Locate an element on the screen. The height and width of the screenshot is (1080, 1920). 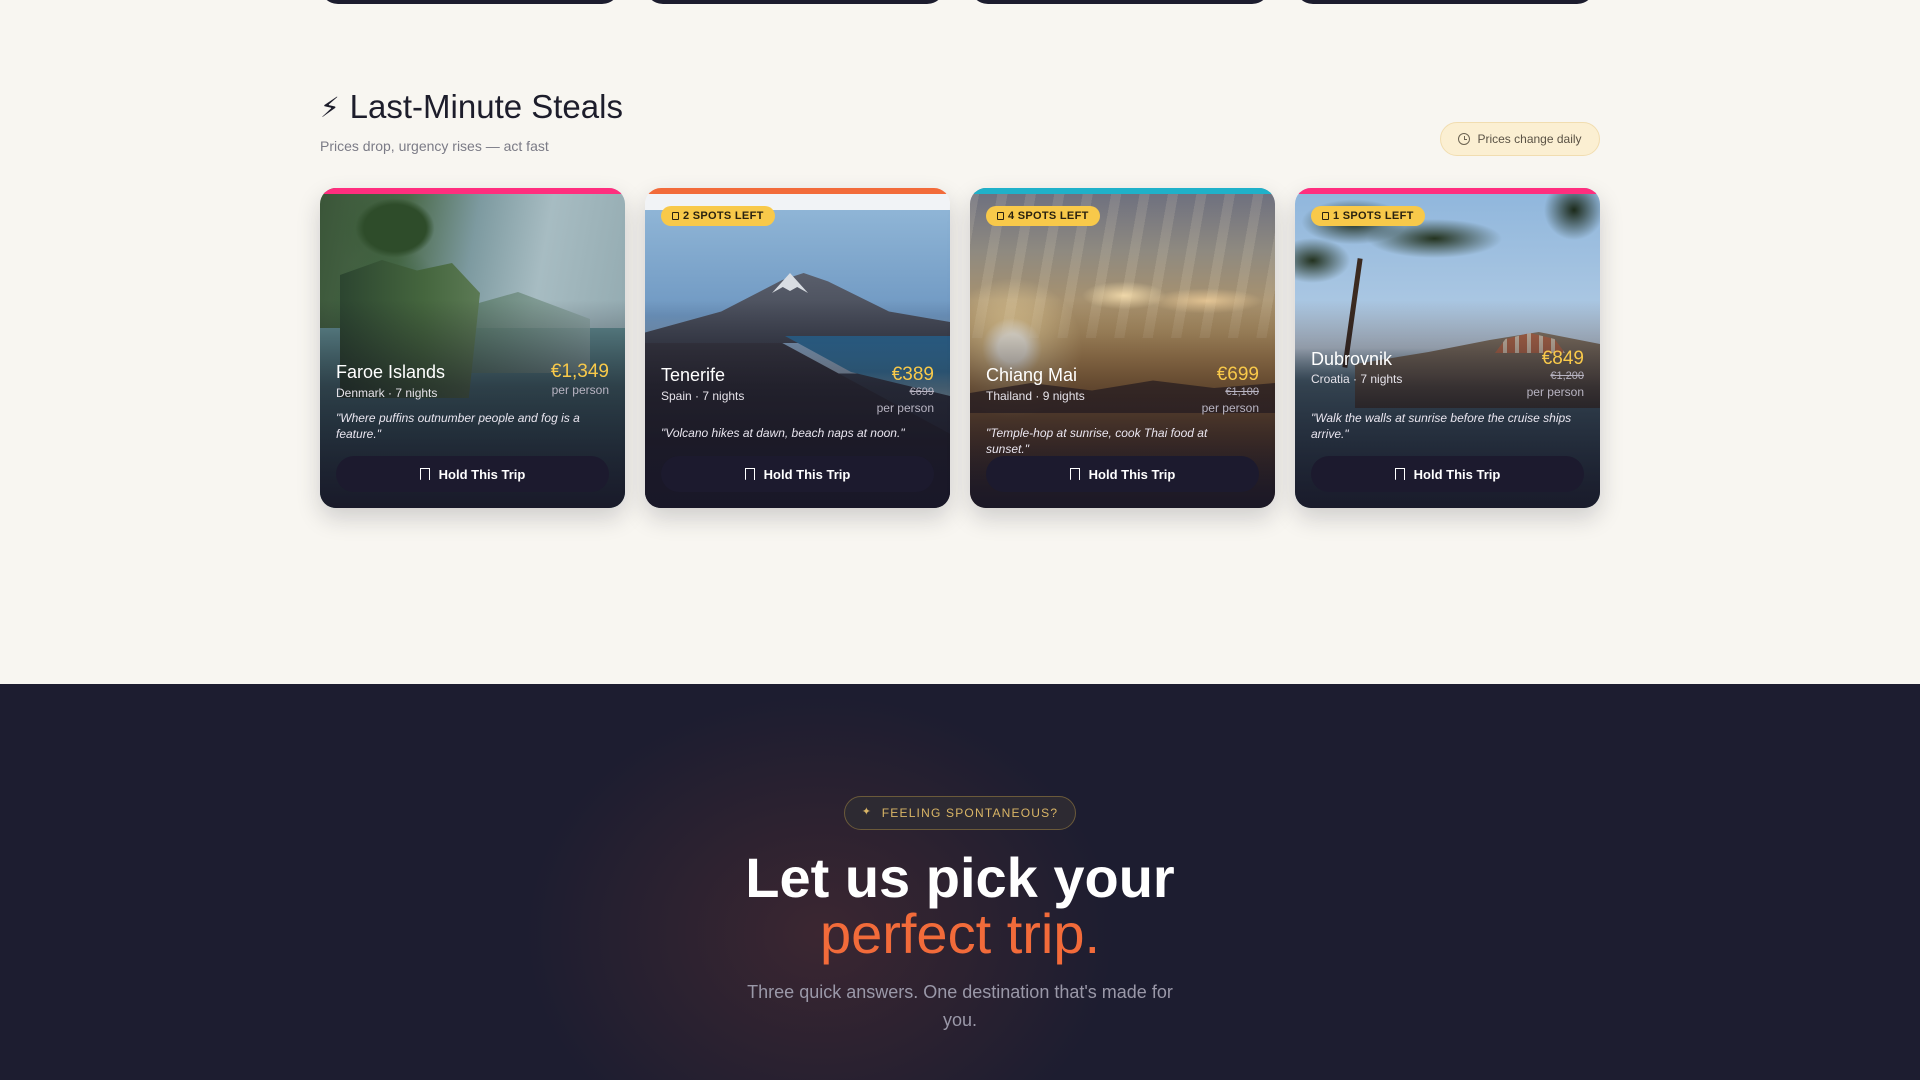
deal-price: €1,349 is located at coordinates (579, 371).